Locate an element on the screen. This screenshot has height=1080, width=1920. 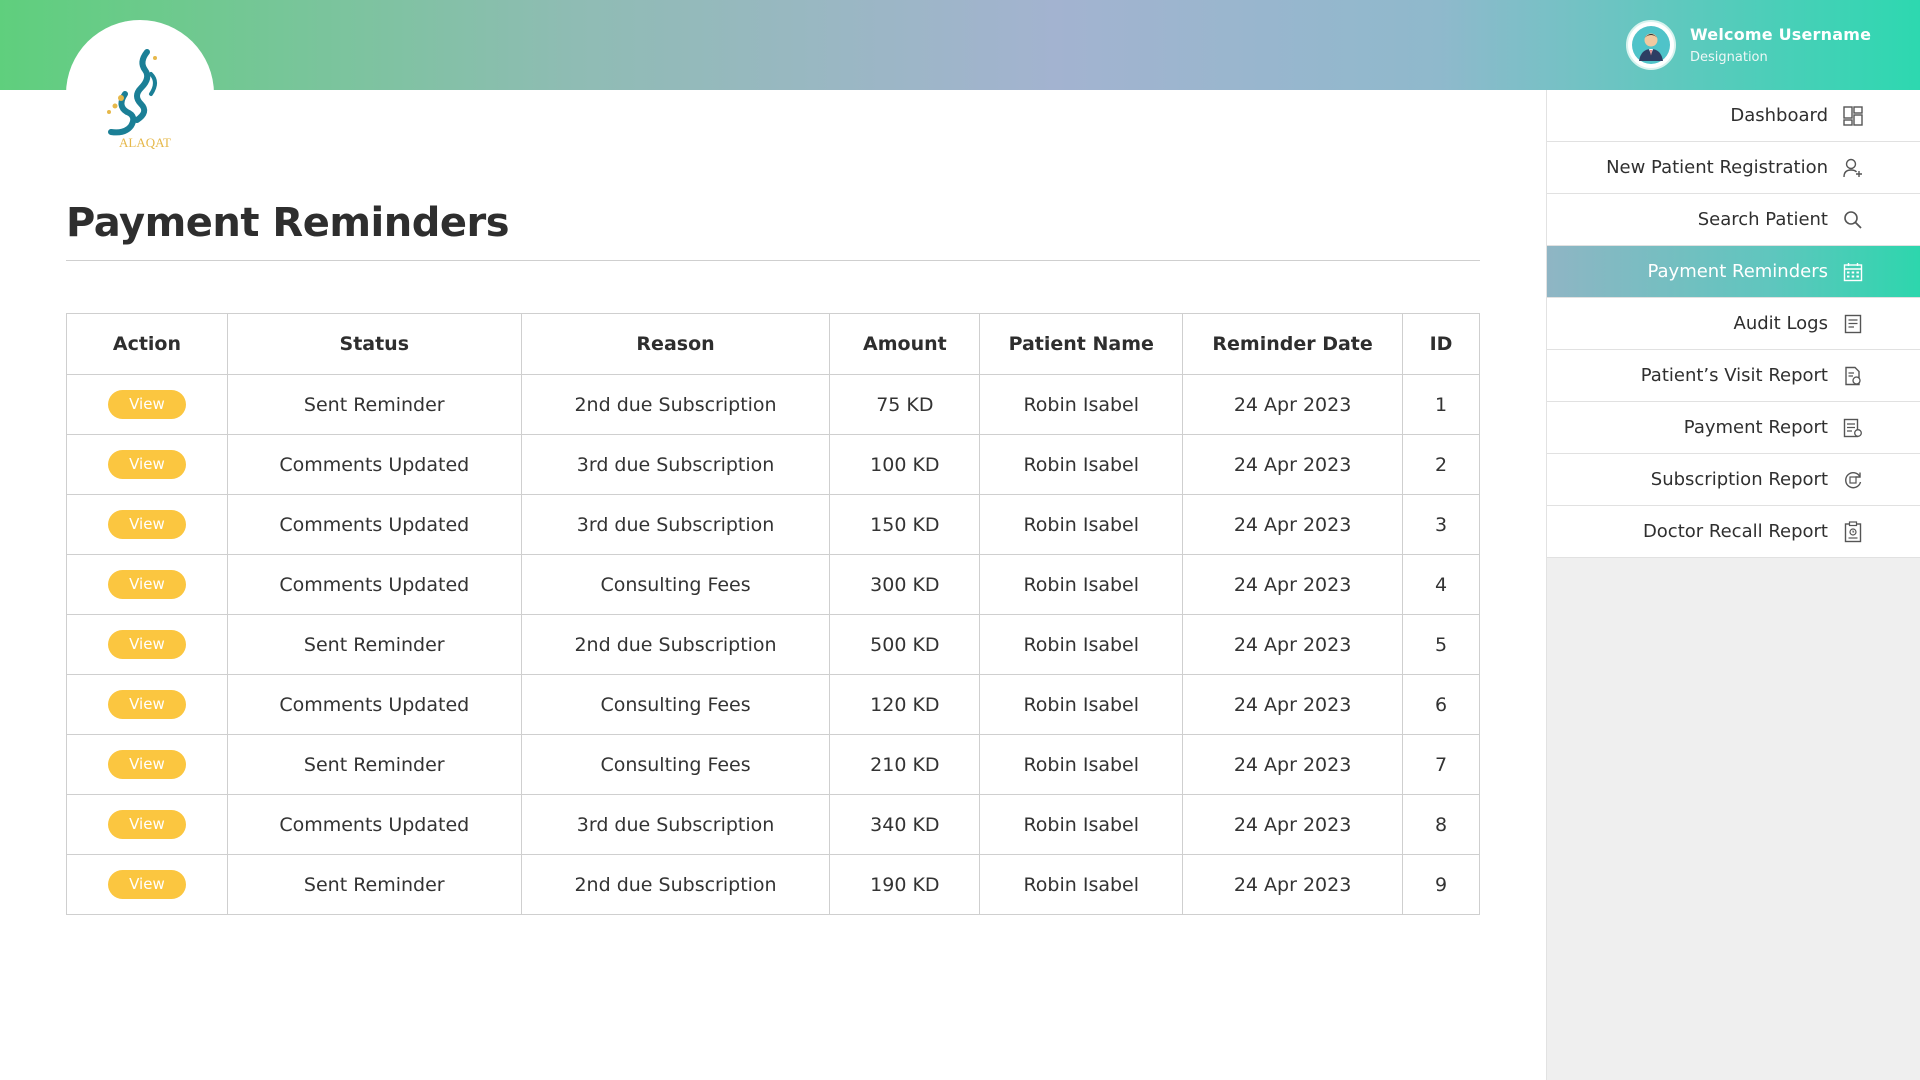
report-icon is located at coordinates (1853, 376).